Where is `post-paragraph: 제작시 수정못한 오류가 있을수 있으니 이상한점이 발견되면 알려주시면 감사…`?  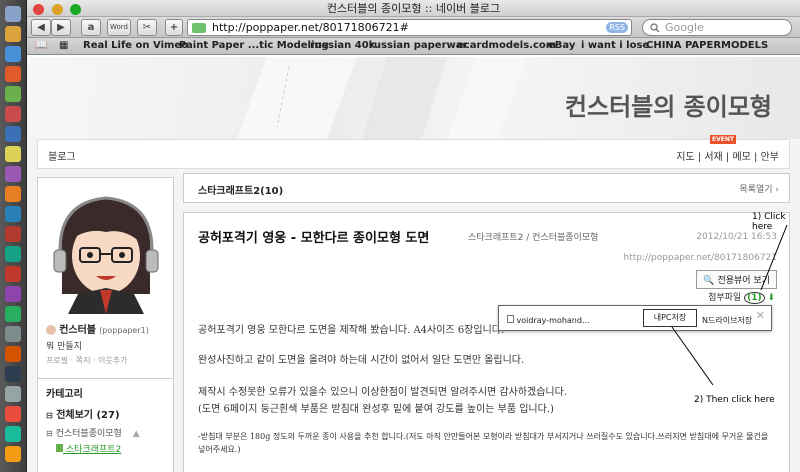
post-paragraph: 제작시 수정못한 오류가 있을수 있으니 이상한점이 발견되면 알려주시면 감사… is located at coordinates (383, 392).